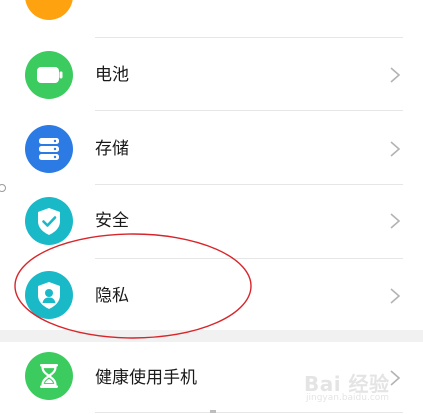 This screenshot has width=423, height=415. Describe the element at coordinates (49, 75) in the screenshot. I see `battery-icon` at that location.